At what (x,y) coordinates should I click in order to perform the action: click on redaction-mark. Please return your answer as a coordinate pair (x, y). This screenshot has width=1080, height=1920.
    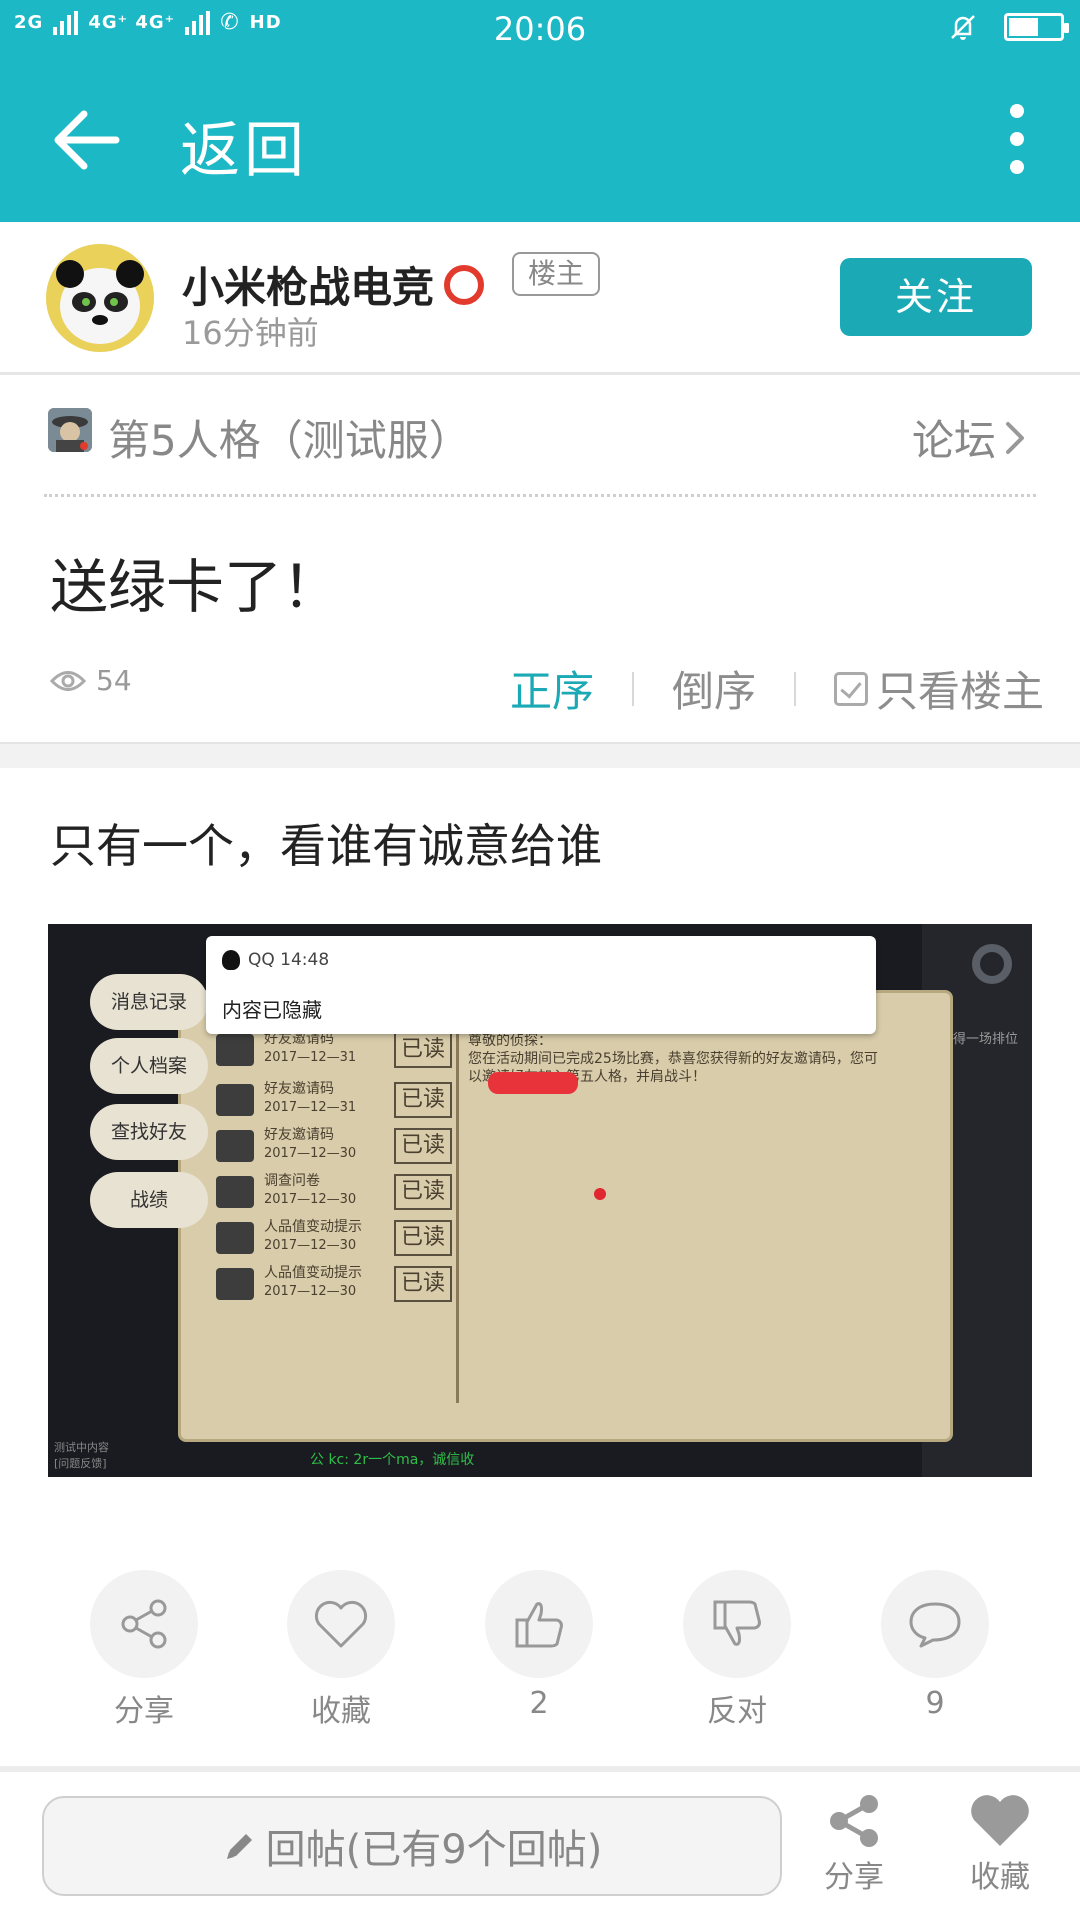
    Looking at the image, I should click on (533, 1083).